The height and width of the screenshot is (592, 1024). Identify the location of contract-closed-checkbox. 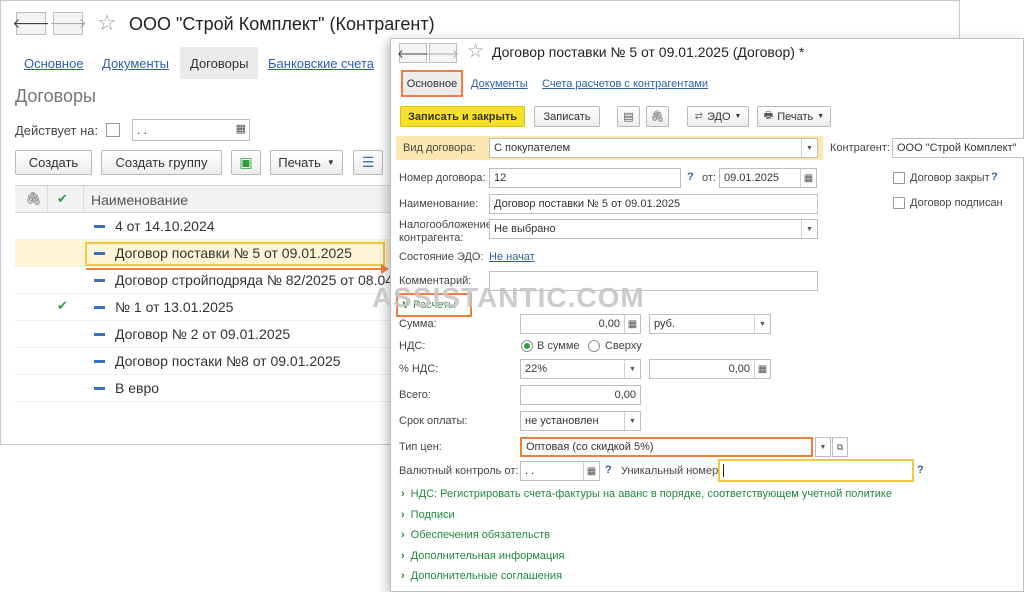
(899, 178).